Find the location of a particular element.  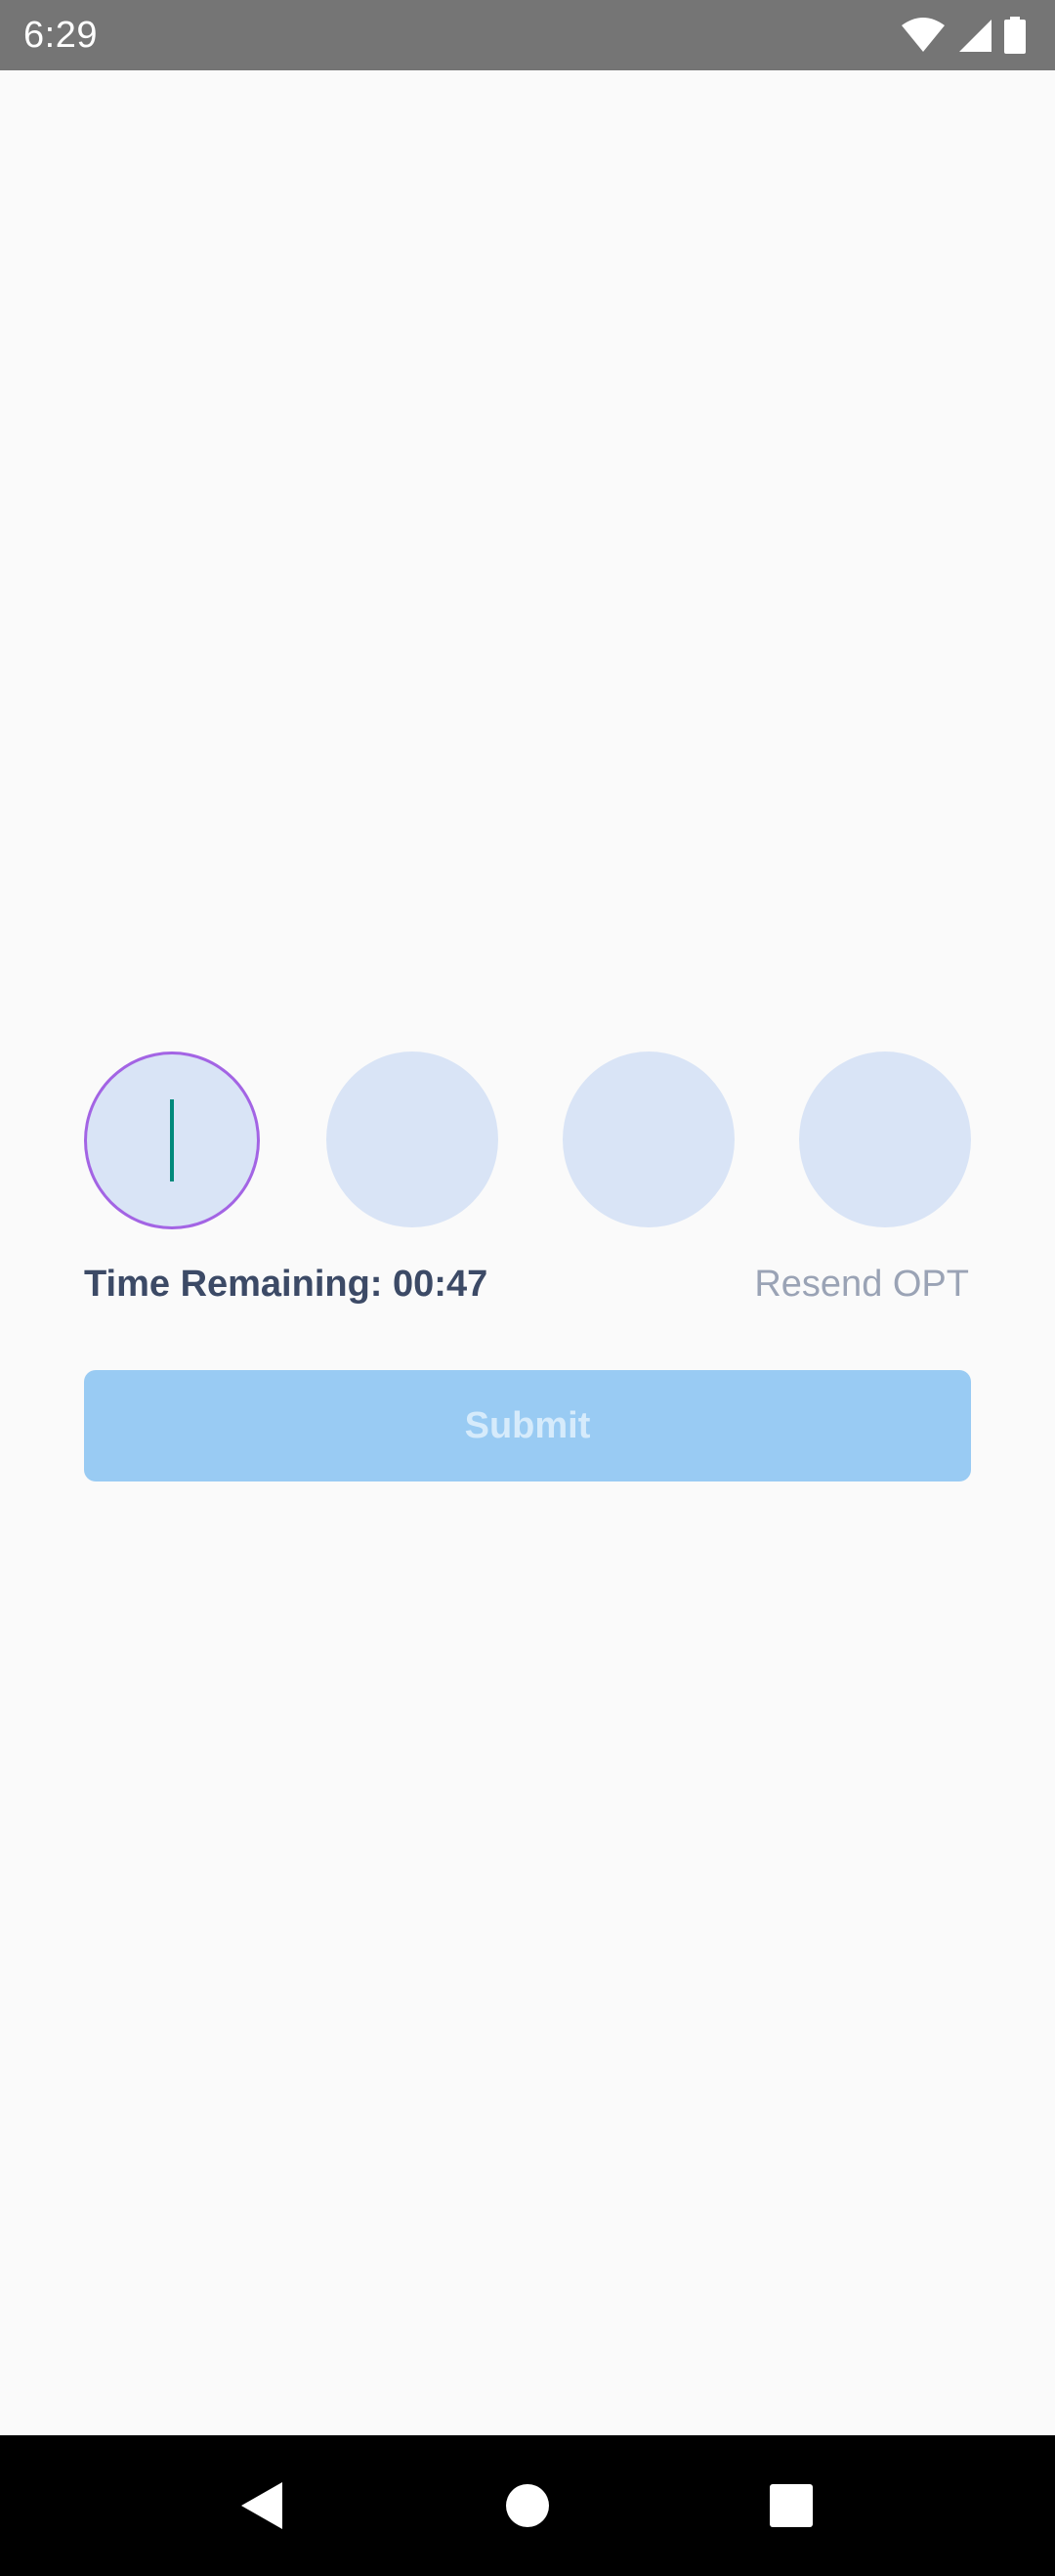

navigation-bar is located at coordinates (527, 2506).